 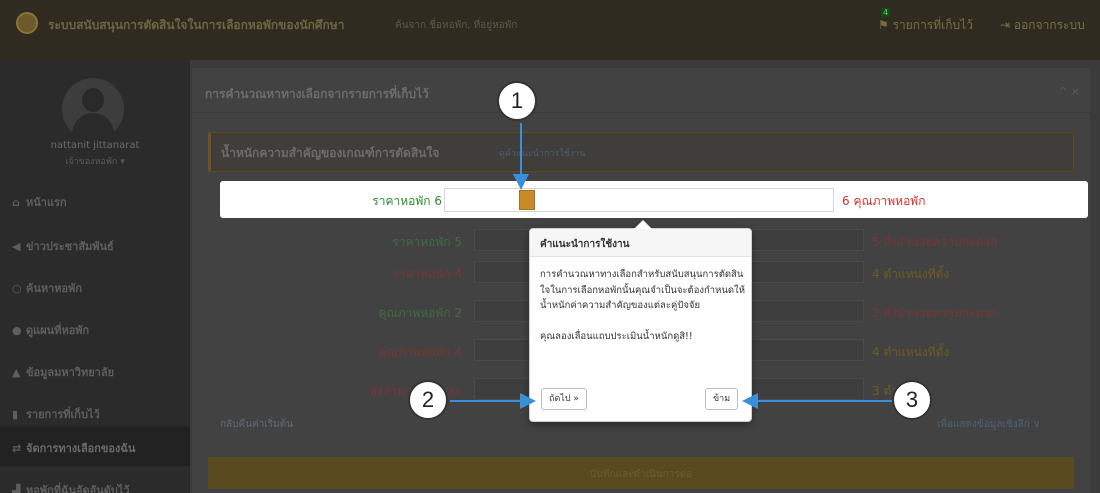 What do you see at coordinates (517, 101) in the screenshot?
I see `callout-1: 1` at bounding box center [517, 101].